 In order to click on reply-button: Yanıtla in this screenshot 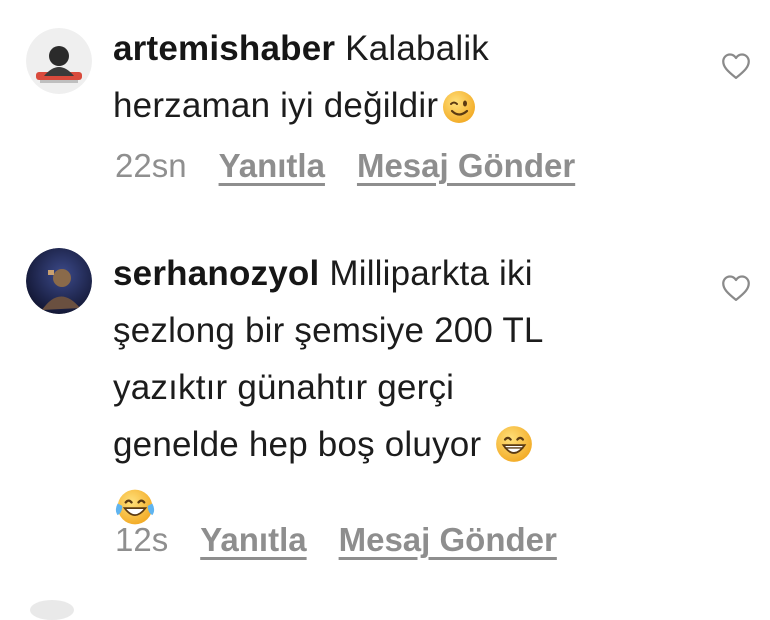, I will do `click(253, 539)`.